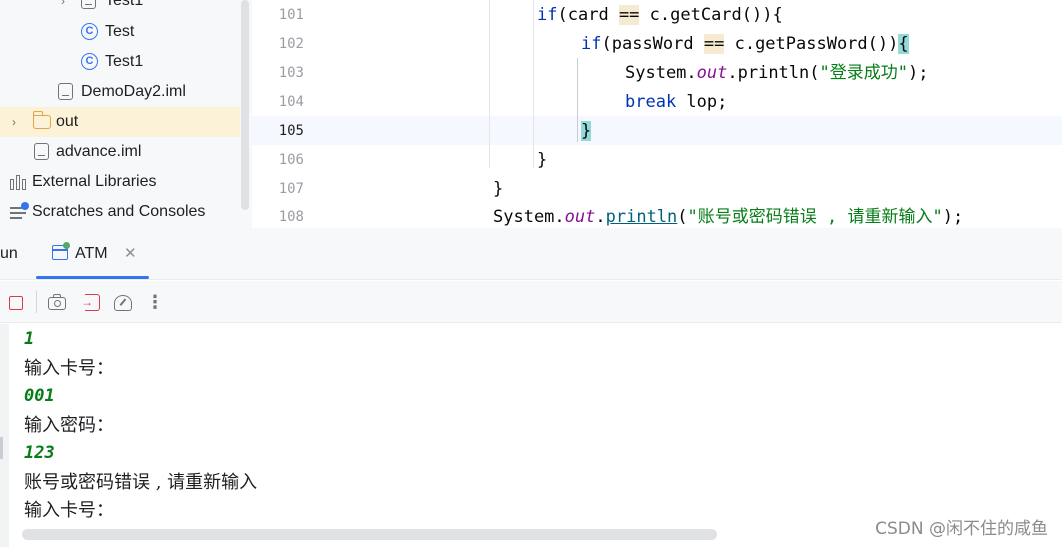 Image resolution: width=1062 pixels, height=547 pixels. What do you see at coordinates (91, 302) in the screenshot?
I see `exit-button: →` at bounding box center [91, 302].